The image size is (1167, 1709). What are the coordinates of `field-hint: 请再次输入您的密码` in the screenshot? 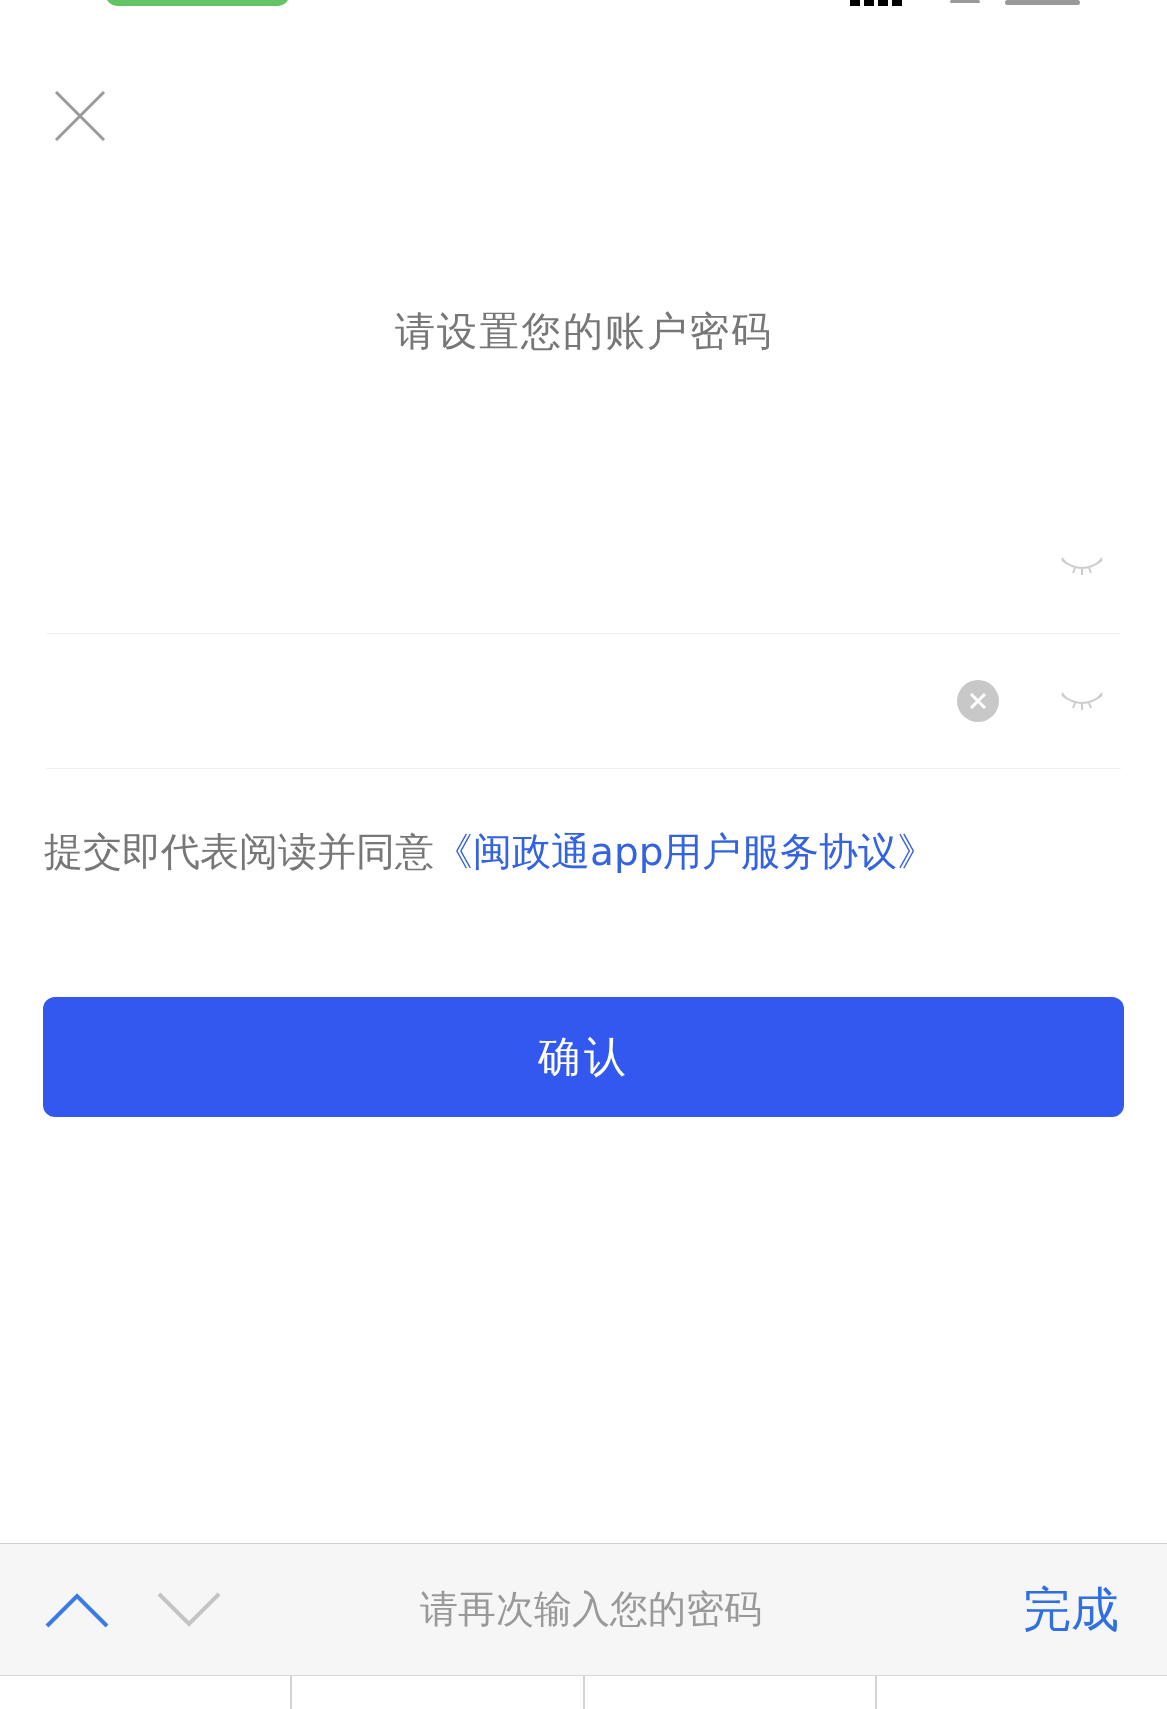 It's located at (590, 1609).